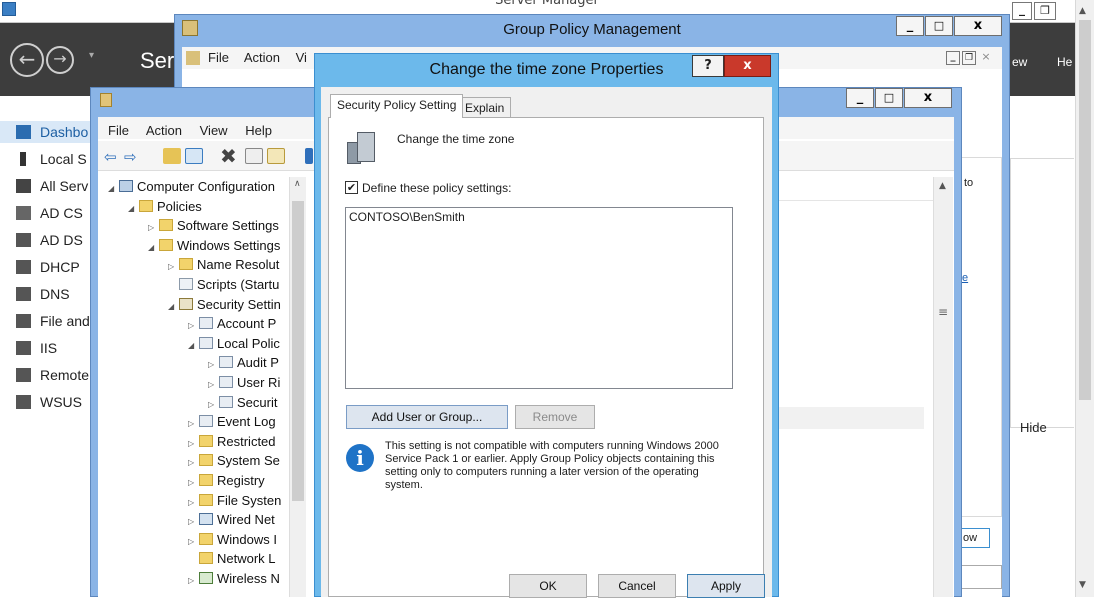 Image resolution: width=1094 pixels, height=598 pixels. Describe the element at coordinates (47, 348) in the screenshot. I see `sidebar-item-iis: IIS` at that location.